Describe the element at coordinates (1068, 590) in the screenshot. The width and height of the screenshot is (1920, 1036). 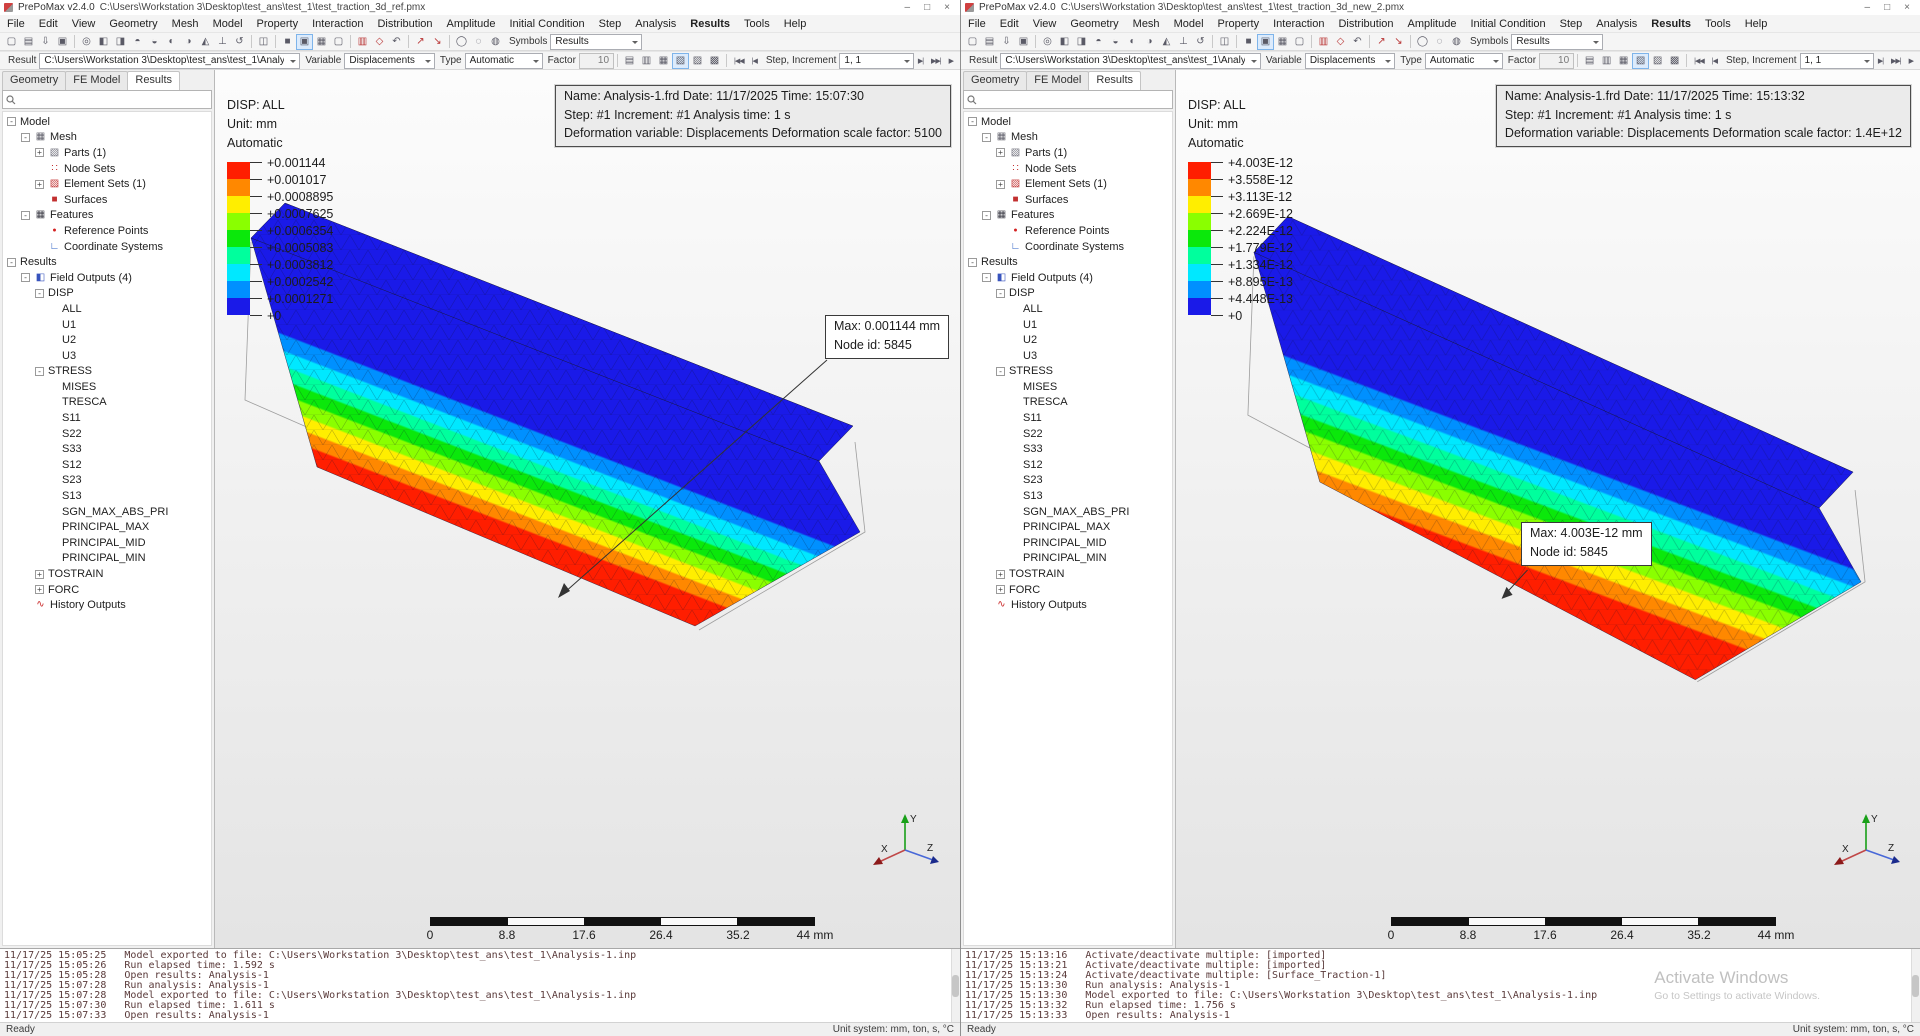
I see `tree-item: + FORC` at that location.